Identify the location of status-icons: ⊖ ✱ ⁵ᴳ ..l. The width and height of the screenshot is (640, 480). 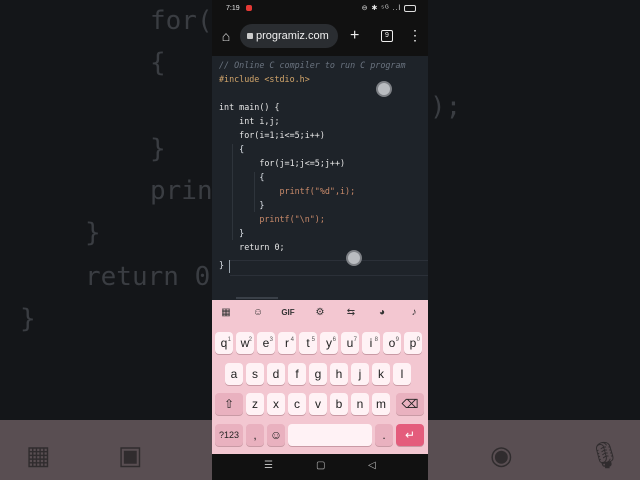
(389, 8).